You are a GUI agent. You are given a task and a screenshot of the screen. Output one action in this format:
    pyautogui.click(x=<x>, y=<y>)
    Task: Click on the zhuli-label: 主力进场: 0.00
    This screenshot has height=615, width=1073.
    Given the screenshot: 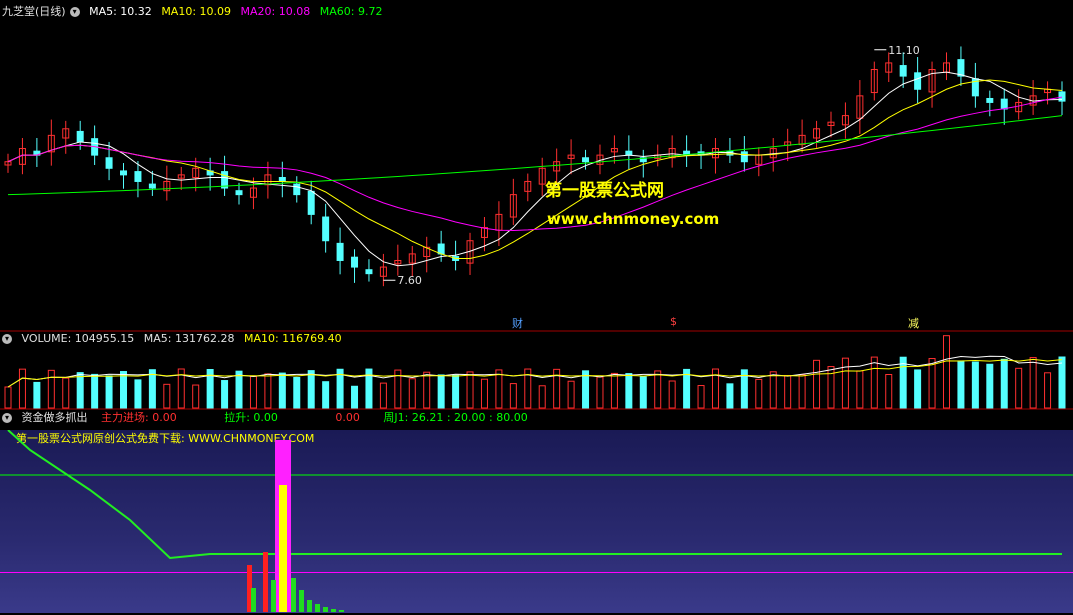 What is the action you would take?
    pyautogui.click(x=139, y=417)
    